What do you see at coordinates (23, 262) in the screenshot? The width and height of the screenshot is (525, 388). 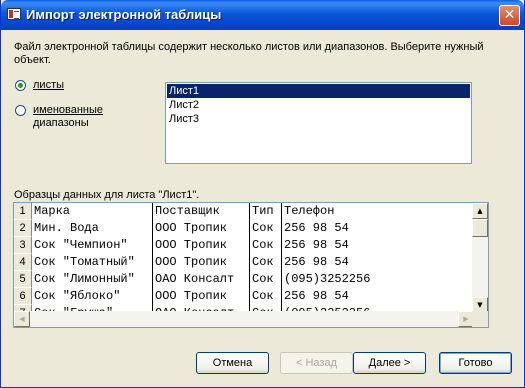 I see `row-number: 4` at bounding box center [23, 262].